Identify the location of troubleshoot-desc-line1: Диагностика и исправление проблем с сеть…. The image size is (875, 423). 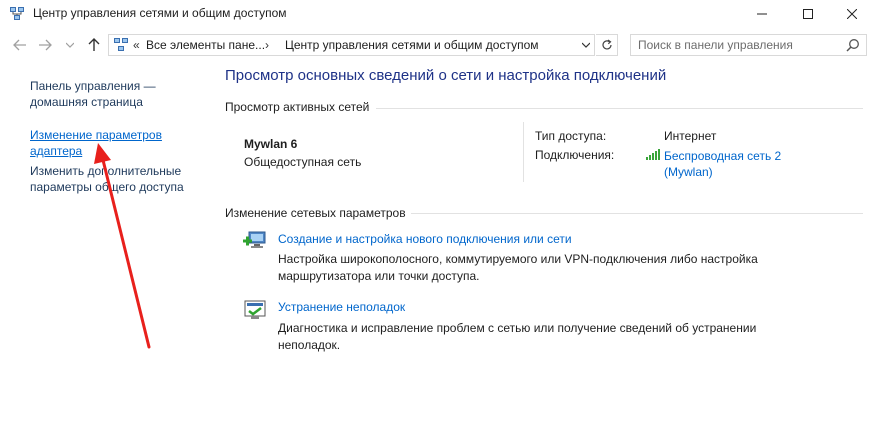
(517, 328).